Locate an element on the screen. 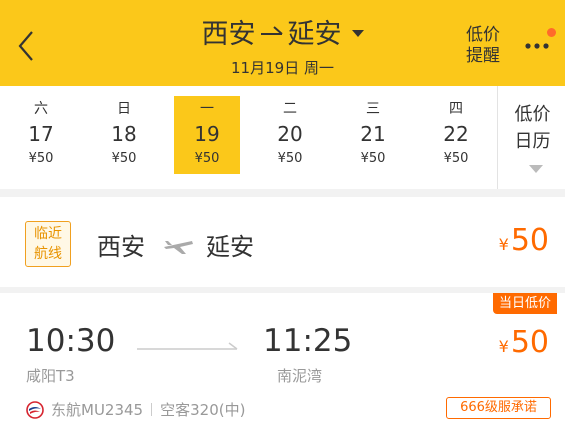  date-number: 18 is located at coordinates (124, 134).